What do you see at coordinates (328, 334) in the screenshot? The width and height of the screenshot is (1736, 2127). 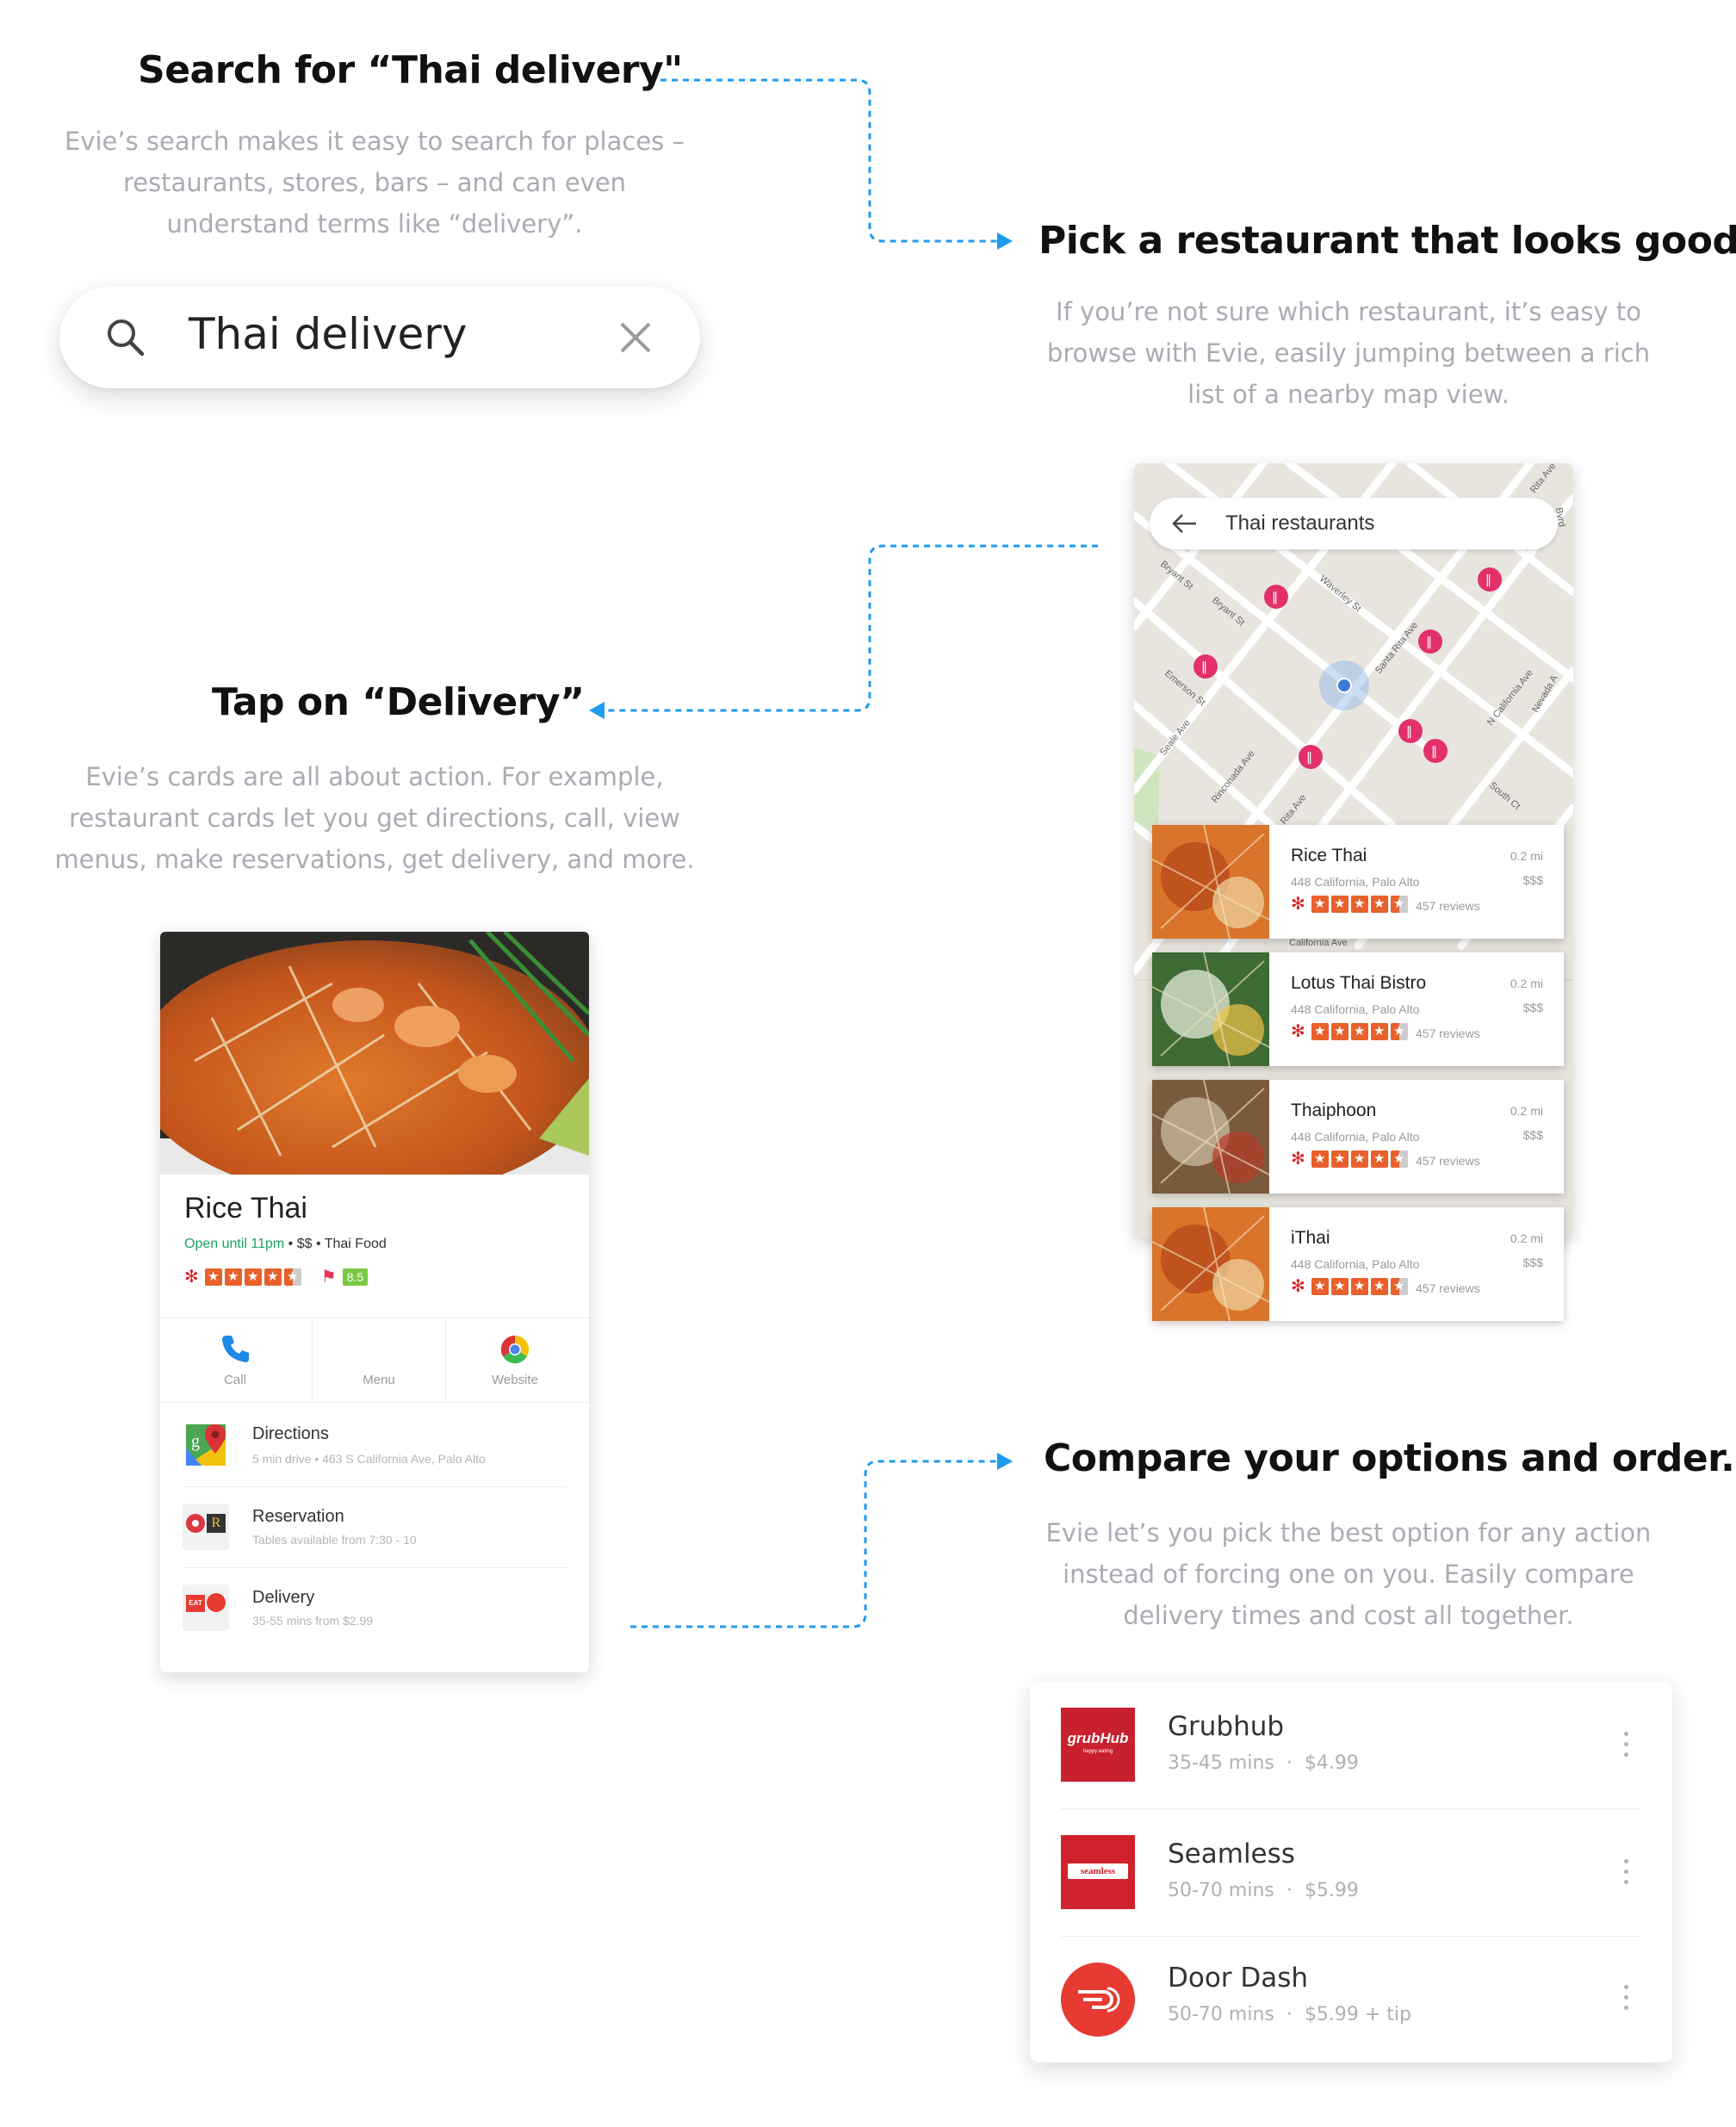 I see `search-input: Thai delivery` at bounding box center [328, 334].